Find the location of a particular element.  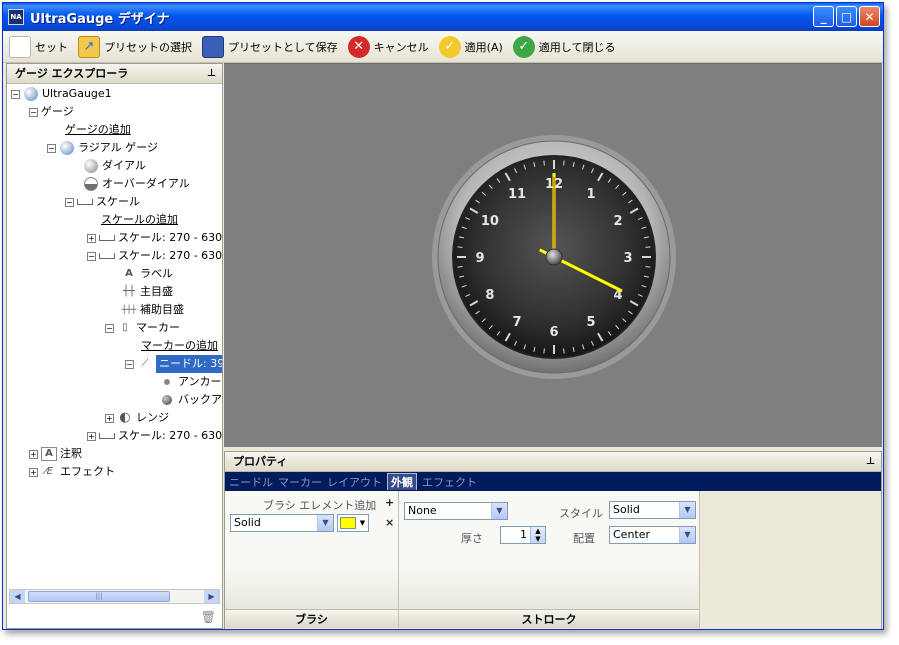

title-bar: NA UltraGauge デザイナ _ □ ✕ is located at coordinates (443, 17).